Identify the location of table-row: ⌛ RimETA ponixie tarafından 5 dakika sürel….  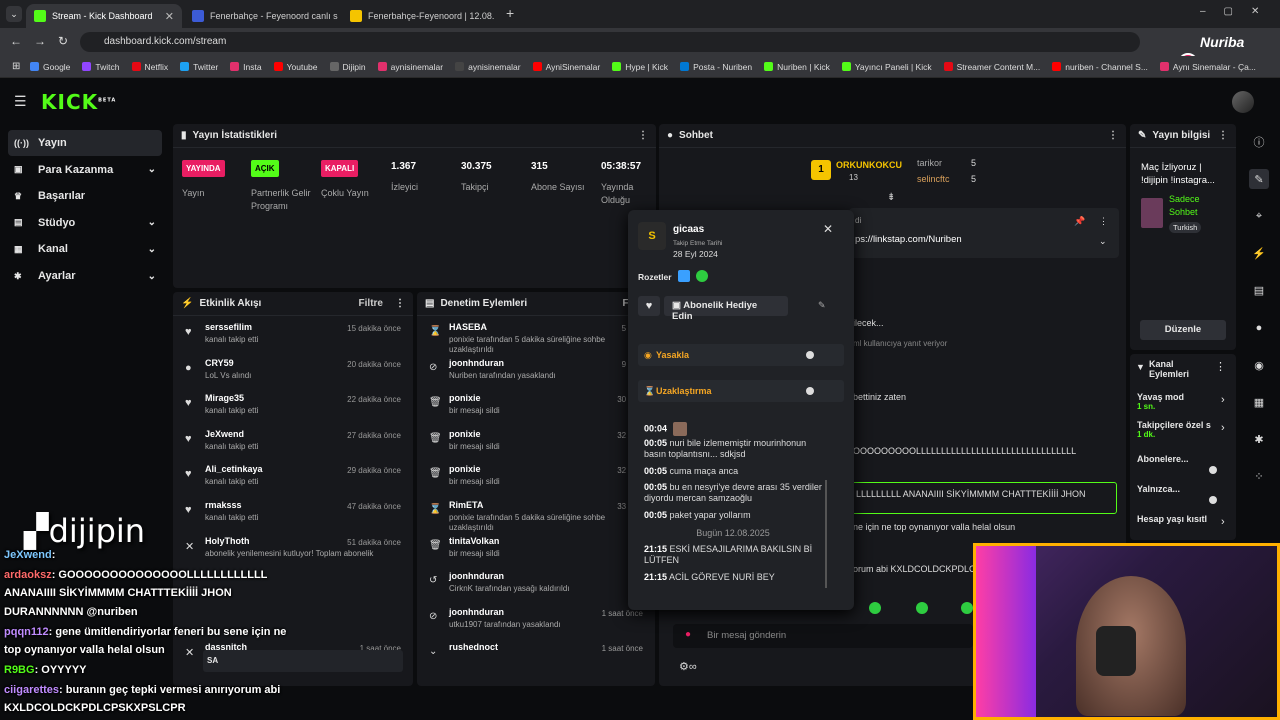
(536, 518).